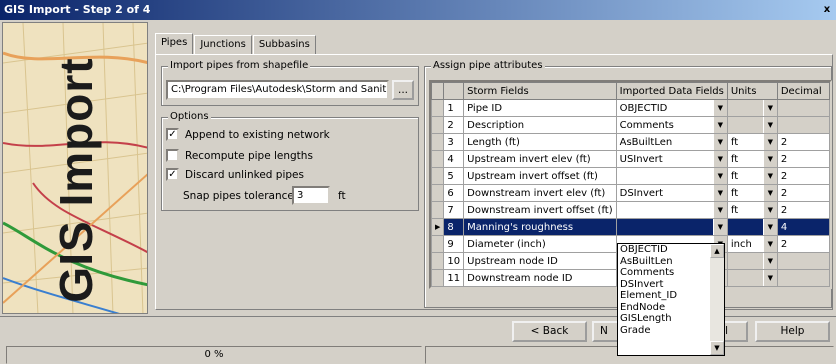  Describe the element at coordinates (172, 155) in the screenshot. I see `recompute-check-box` at that location.